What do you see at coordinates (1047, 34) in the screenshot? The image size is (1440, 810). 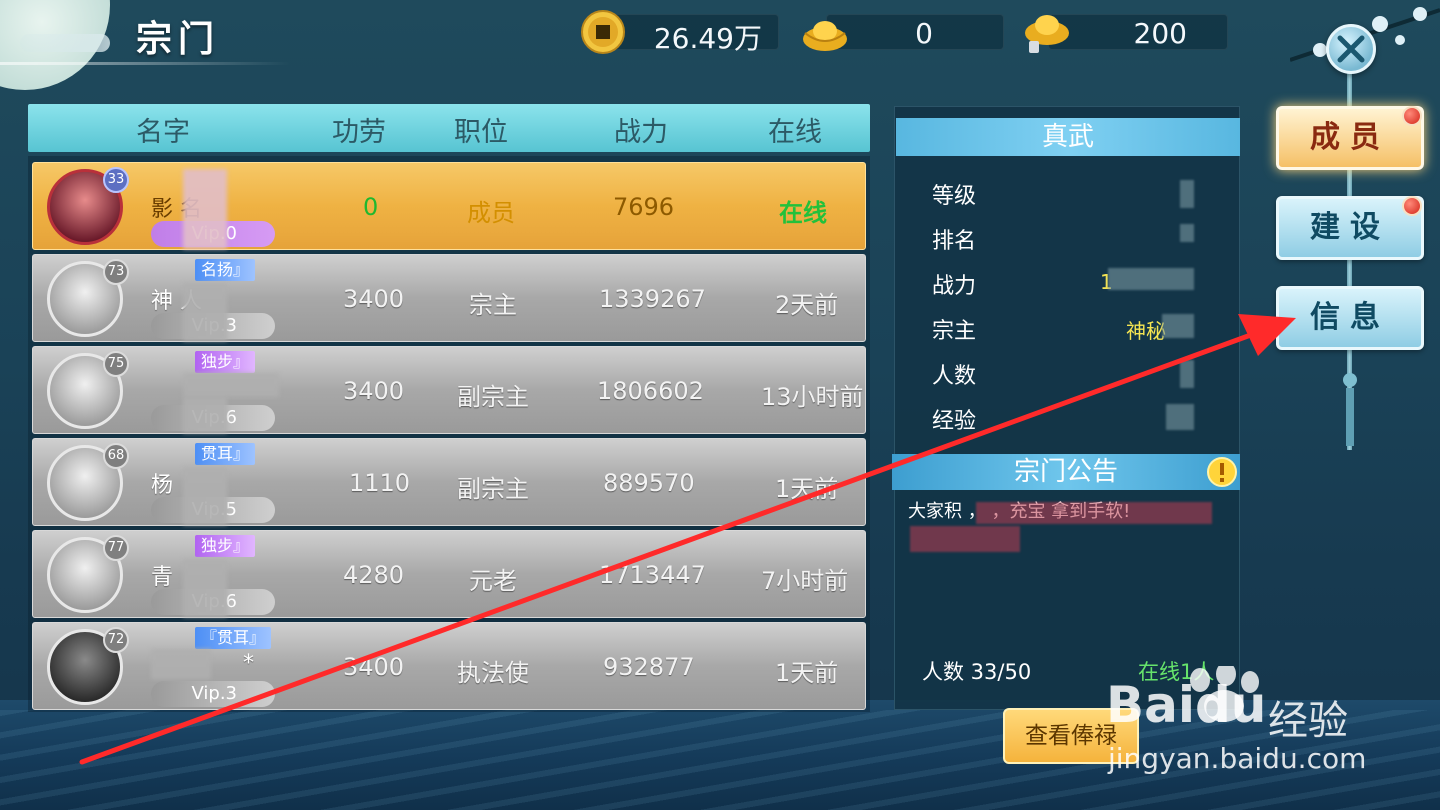 I see `silver-ingot-icon` at bounding box center [1047, 34].